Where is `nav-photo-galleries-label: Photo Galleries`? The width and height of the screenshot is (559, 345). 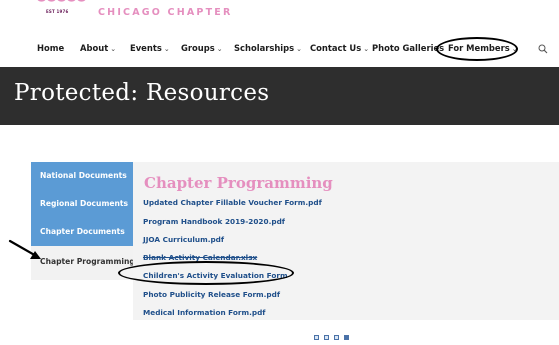 nav-photo-galleries-label: Photo Galleries is located at coordinates (408, 48).